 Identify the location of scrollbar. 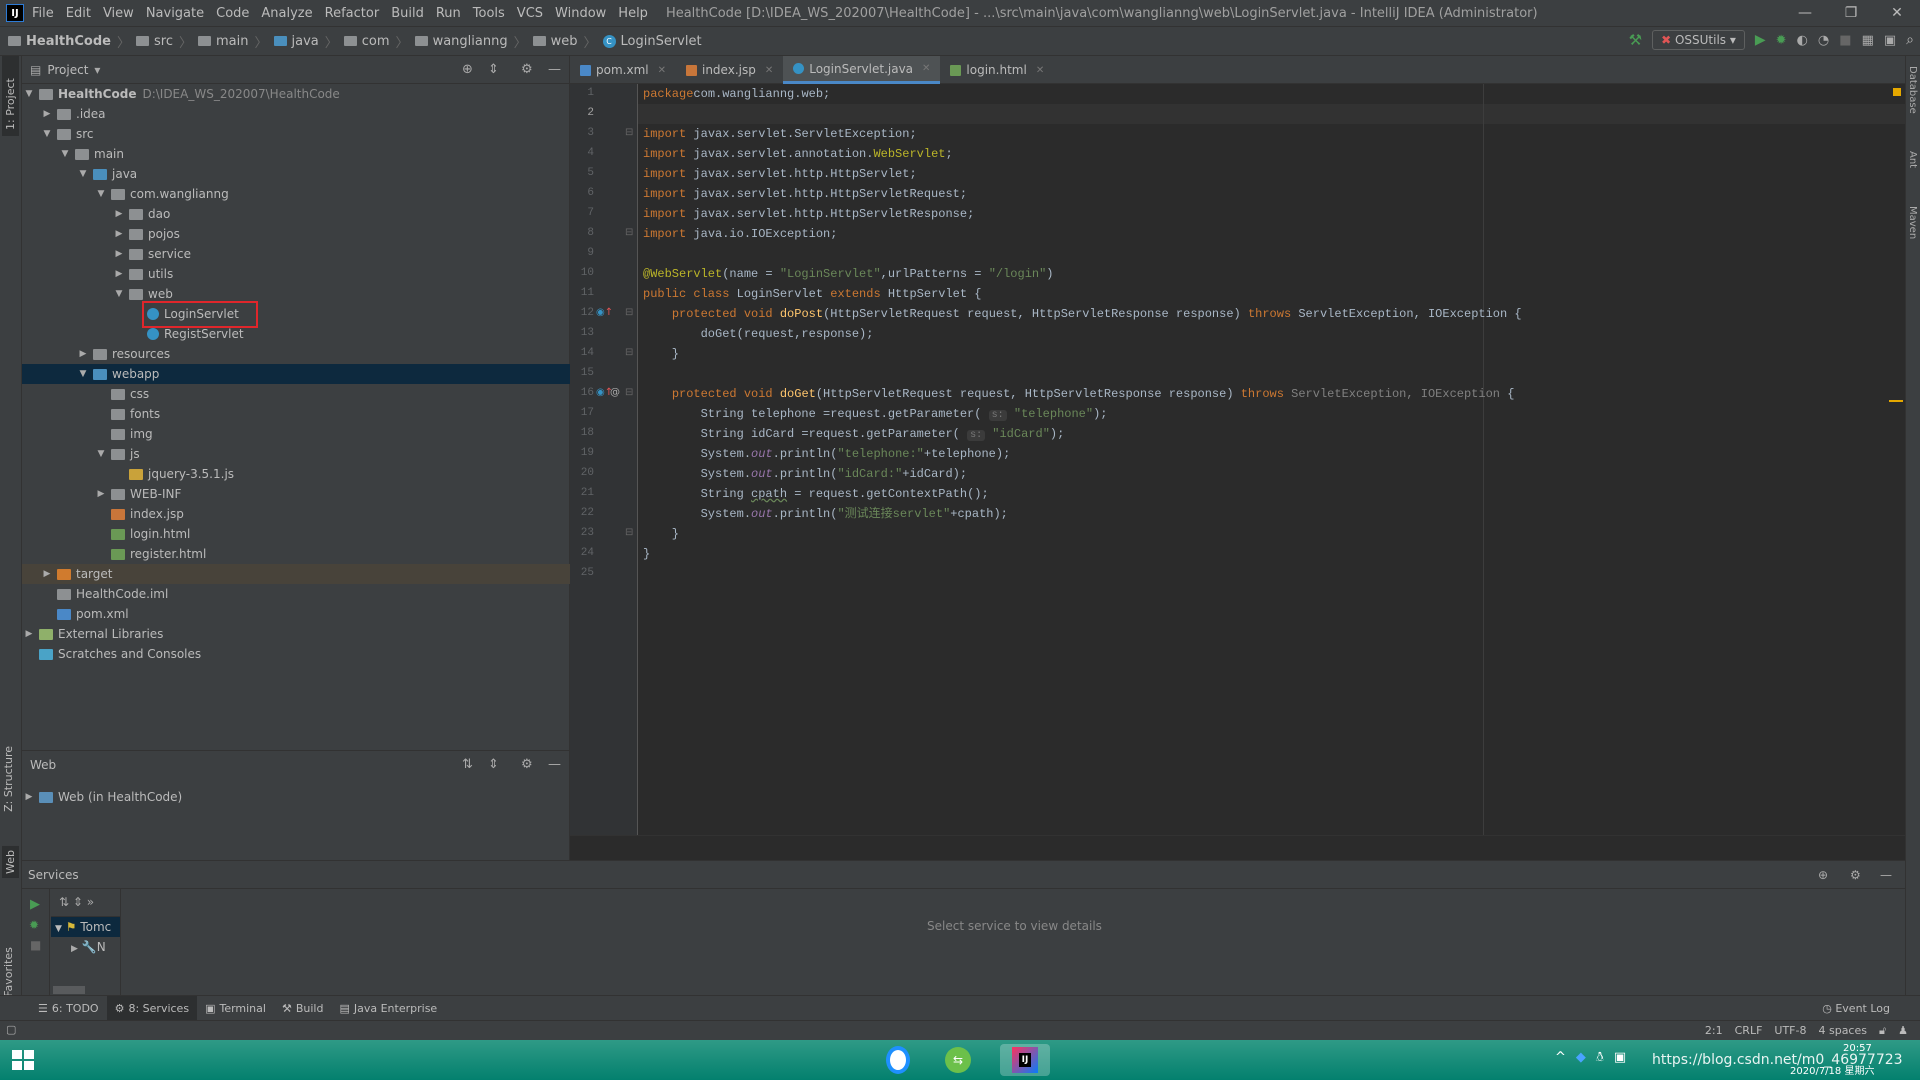
(69, 990).